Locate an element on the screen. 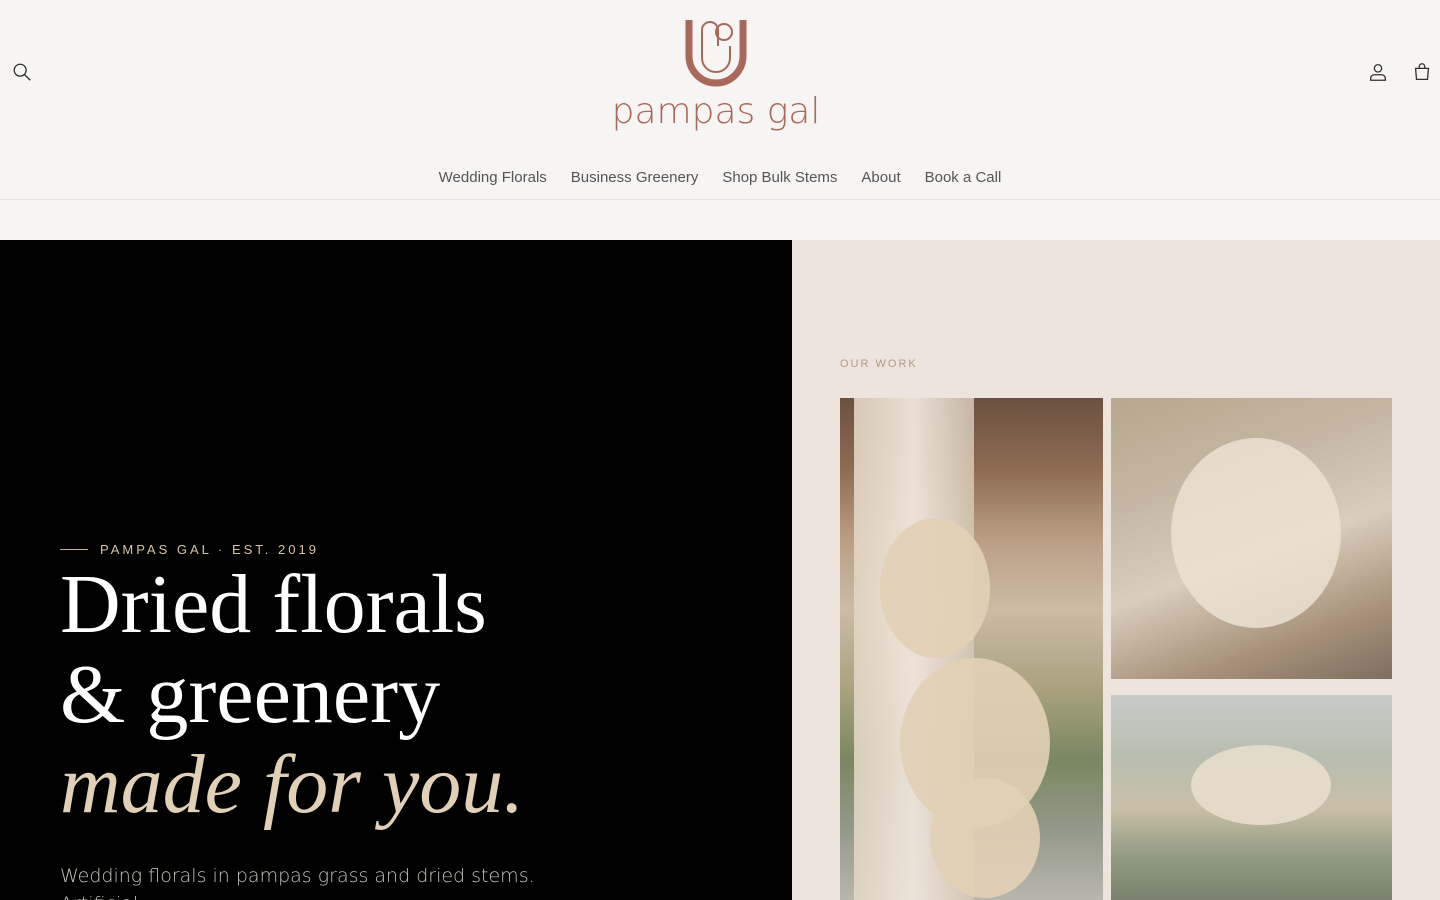 The width and height of the screenshot is (1440, 900). search-icon is located at coordinates (22, 72).